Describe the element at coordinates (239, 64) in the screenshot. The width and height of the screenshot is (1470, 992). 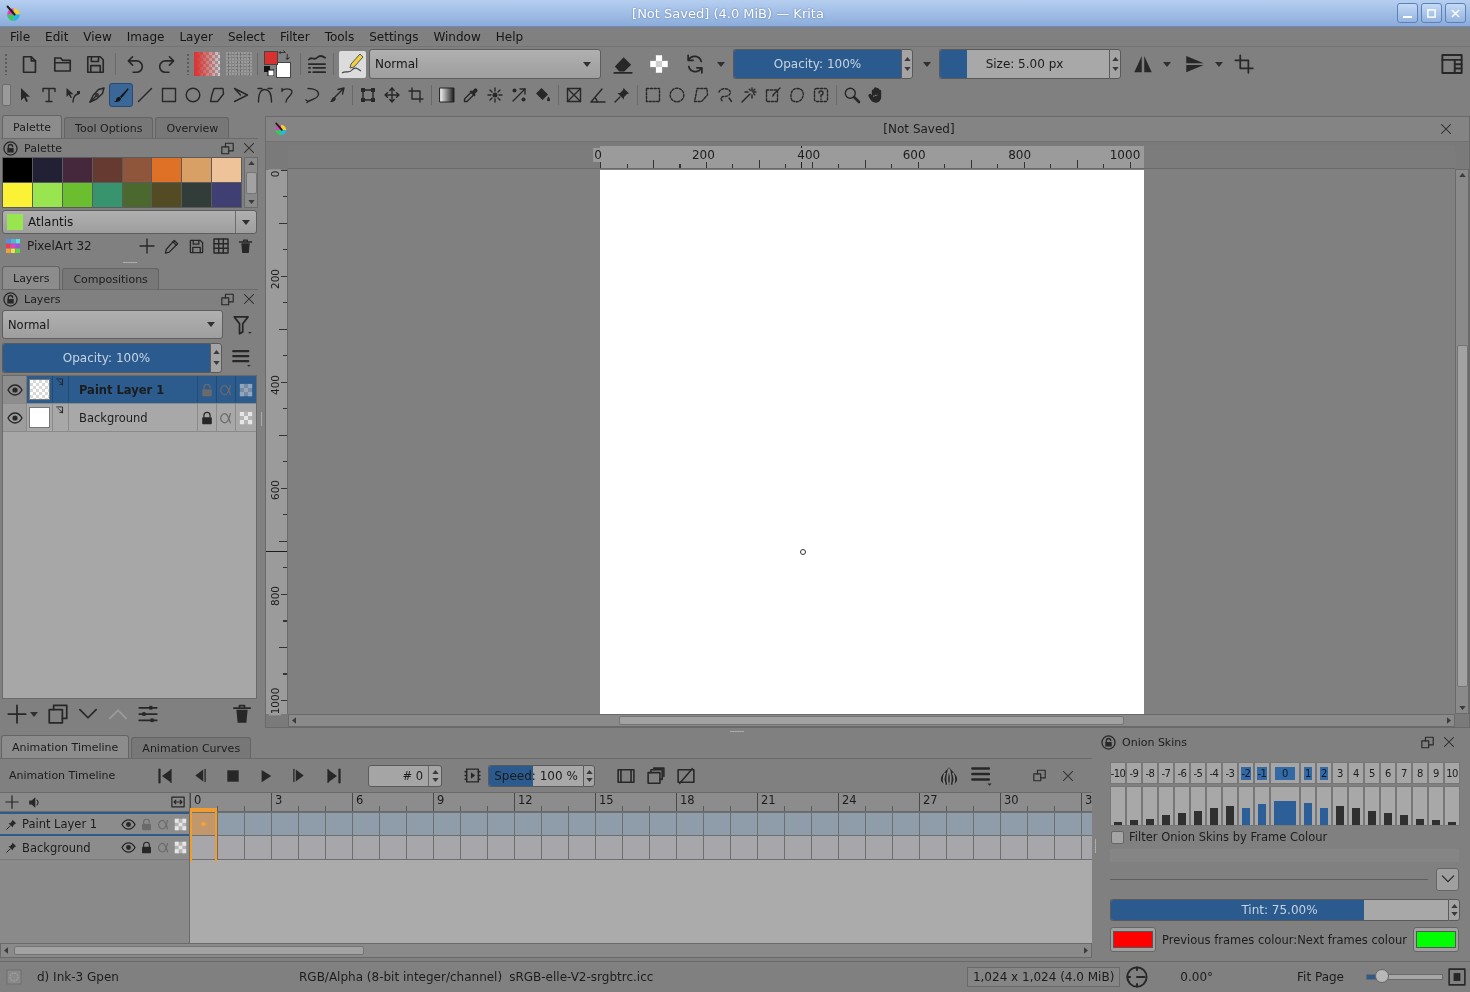
I see `pattern-swatch-icon` at that location.